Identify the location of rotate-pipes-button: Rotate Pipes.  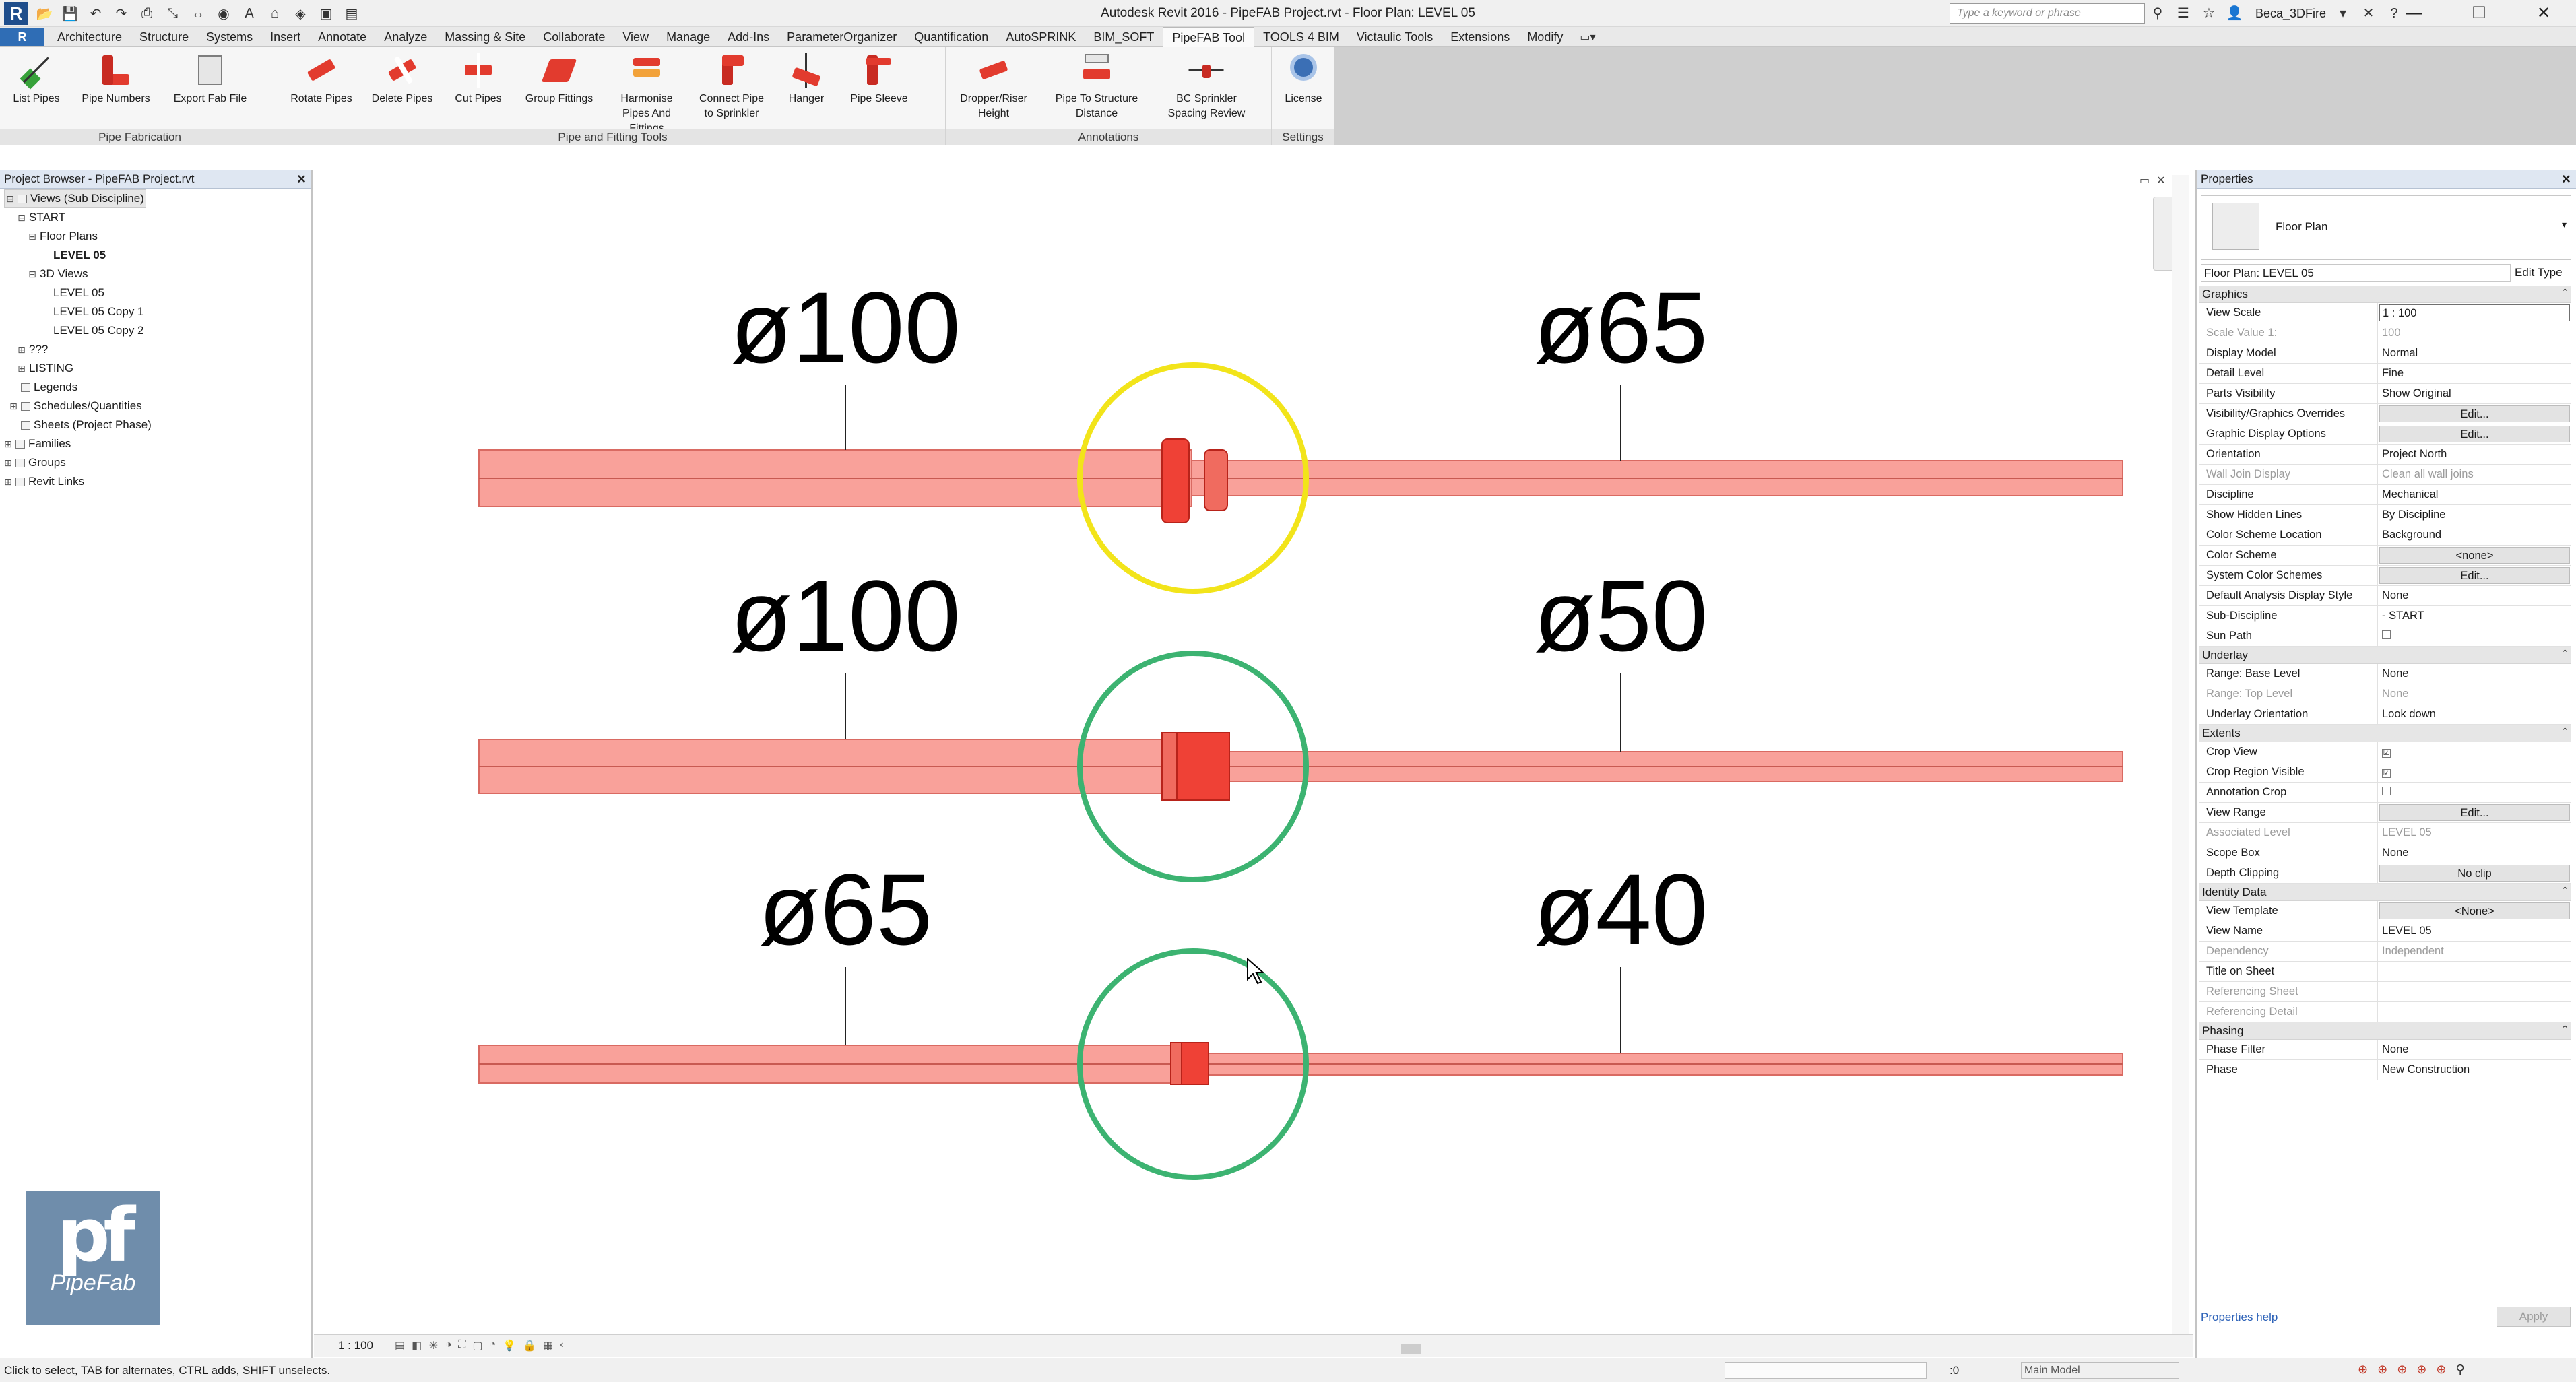
(321, 93).